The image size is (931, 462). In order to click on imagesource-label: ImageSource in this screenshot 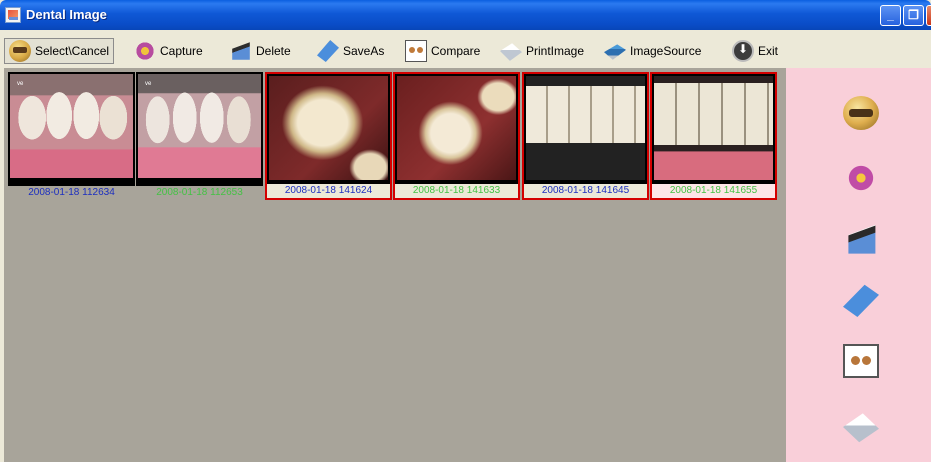, I will do `click(666, 51)`.